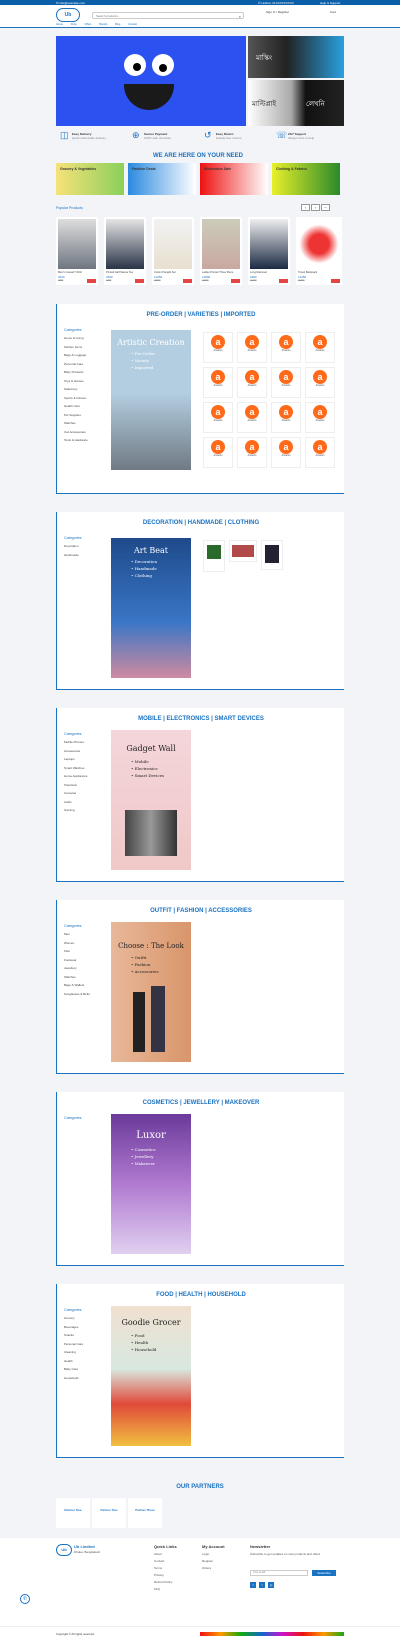 This screenshot has height=1642, width=400. Describe the element at coordinates (76, 338) in the screenshot. I see `category-link: Home & Living` at that location.